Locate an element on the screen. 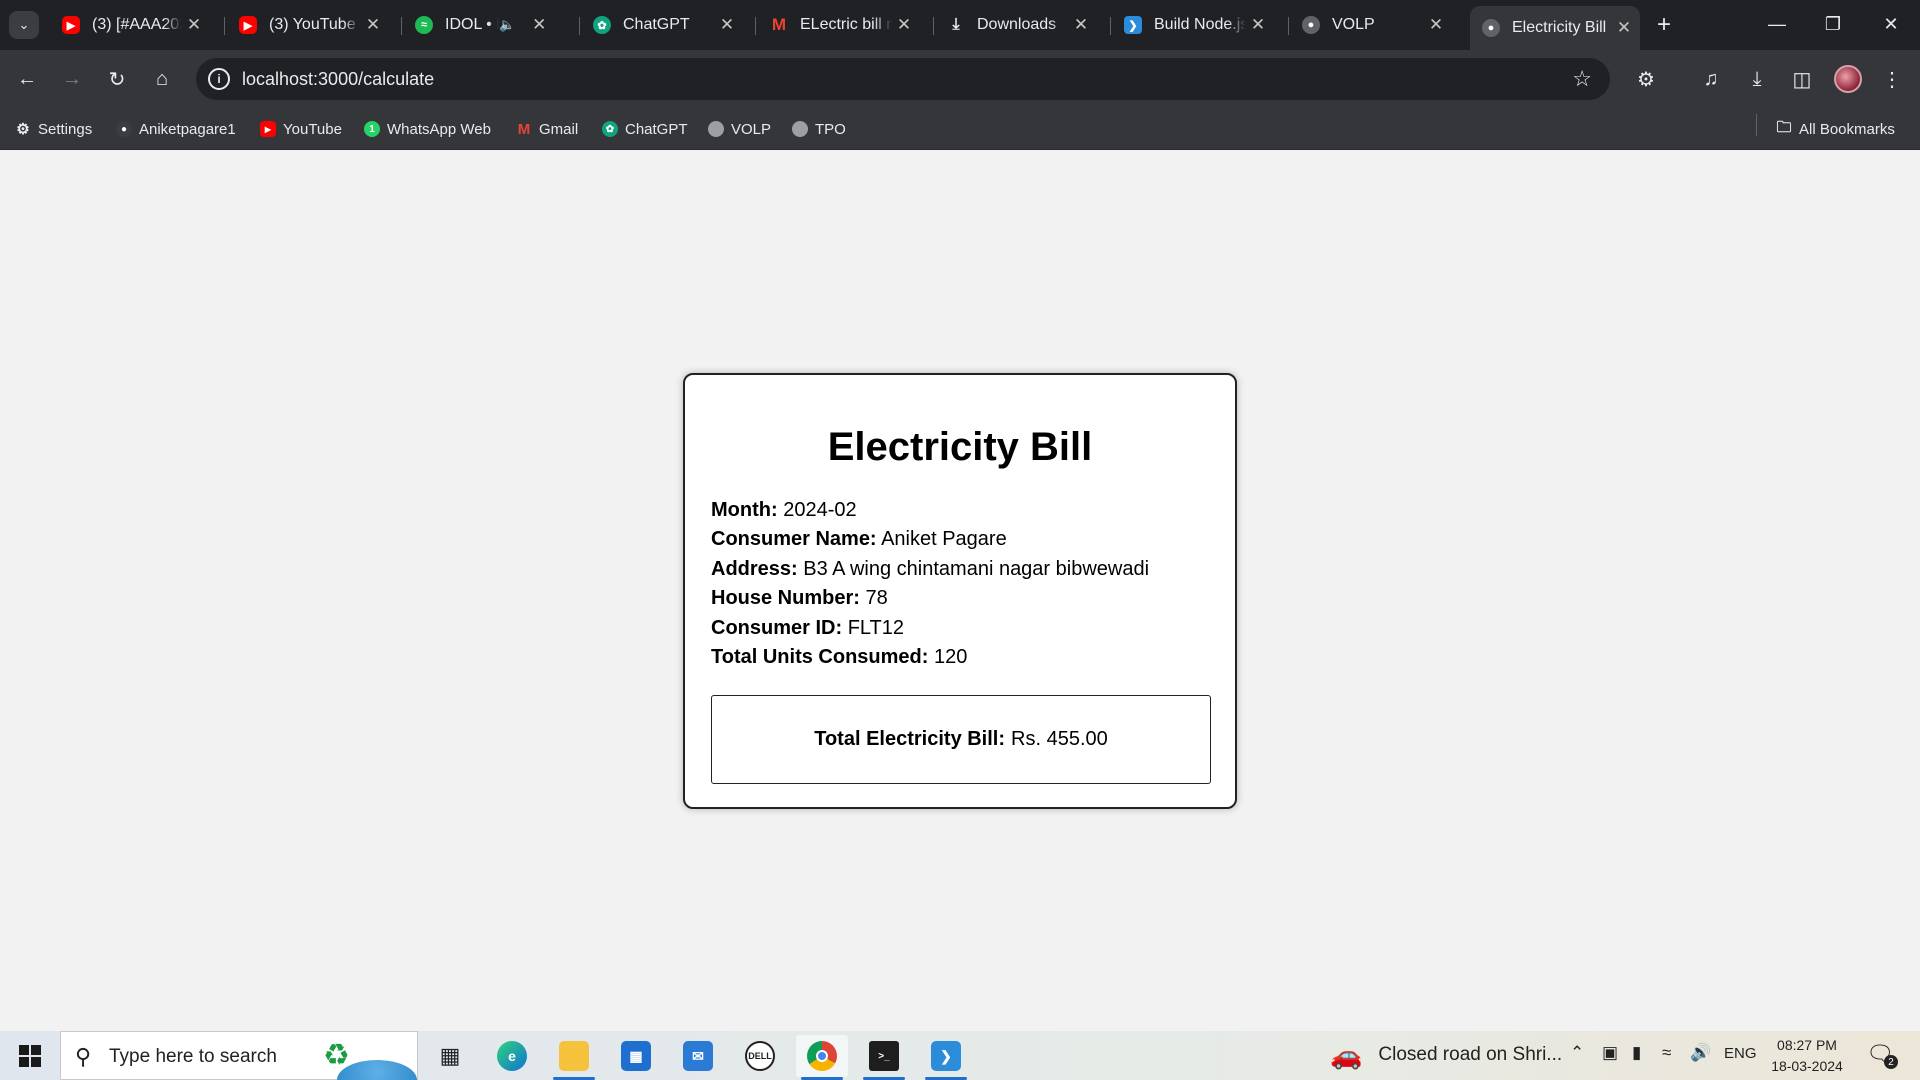 This screenshot has height=1080, width=1920. start-button is located at coordinates (30, 1056).